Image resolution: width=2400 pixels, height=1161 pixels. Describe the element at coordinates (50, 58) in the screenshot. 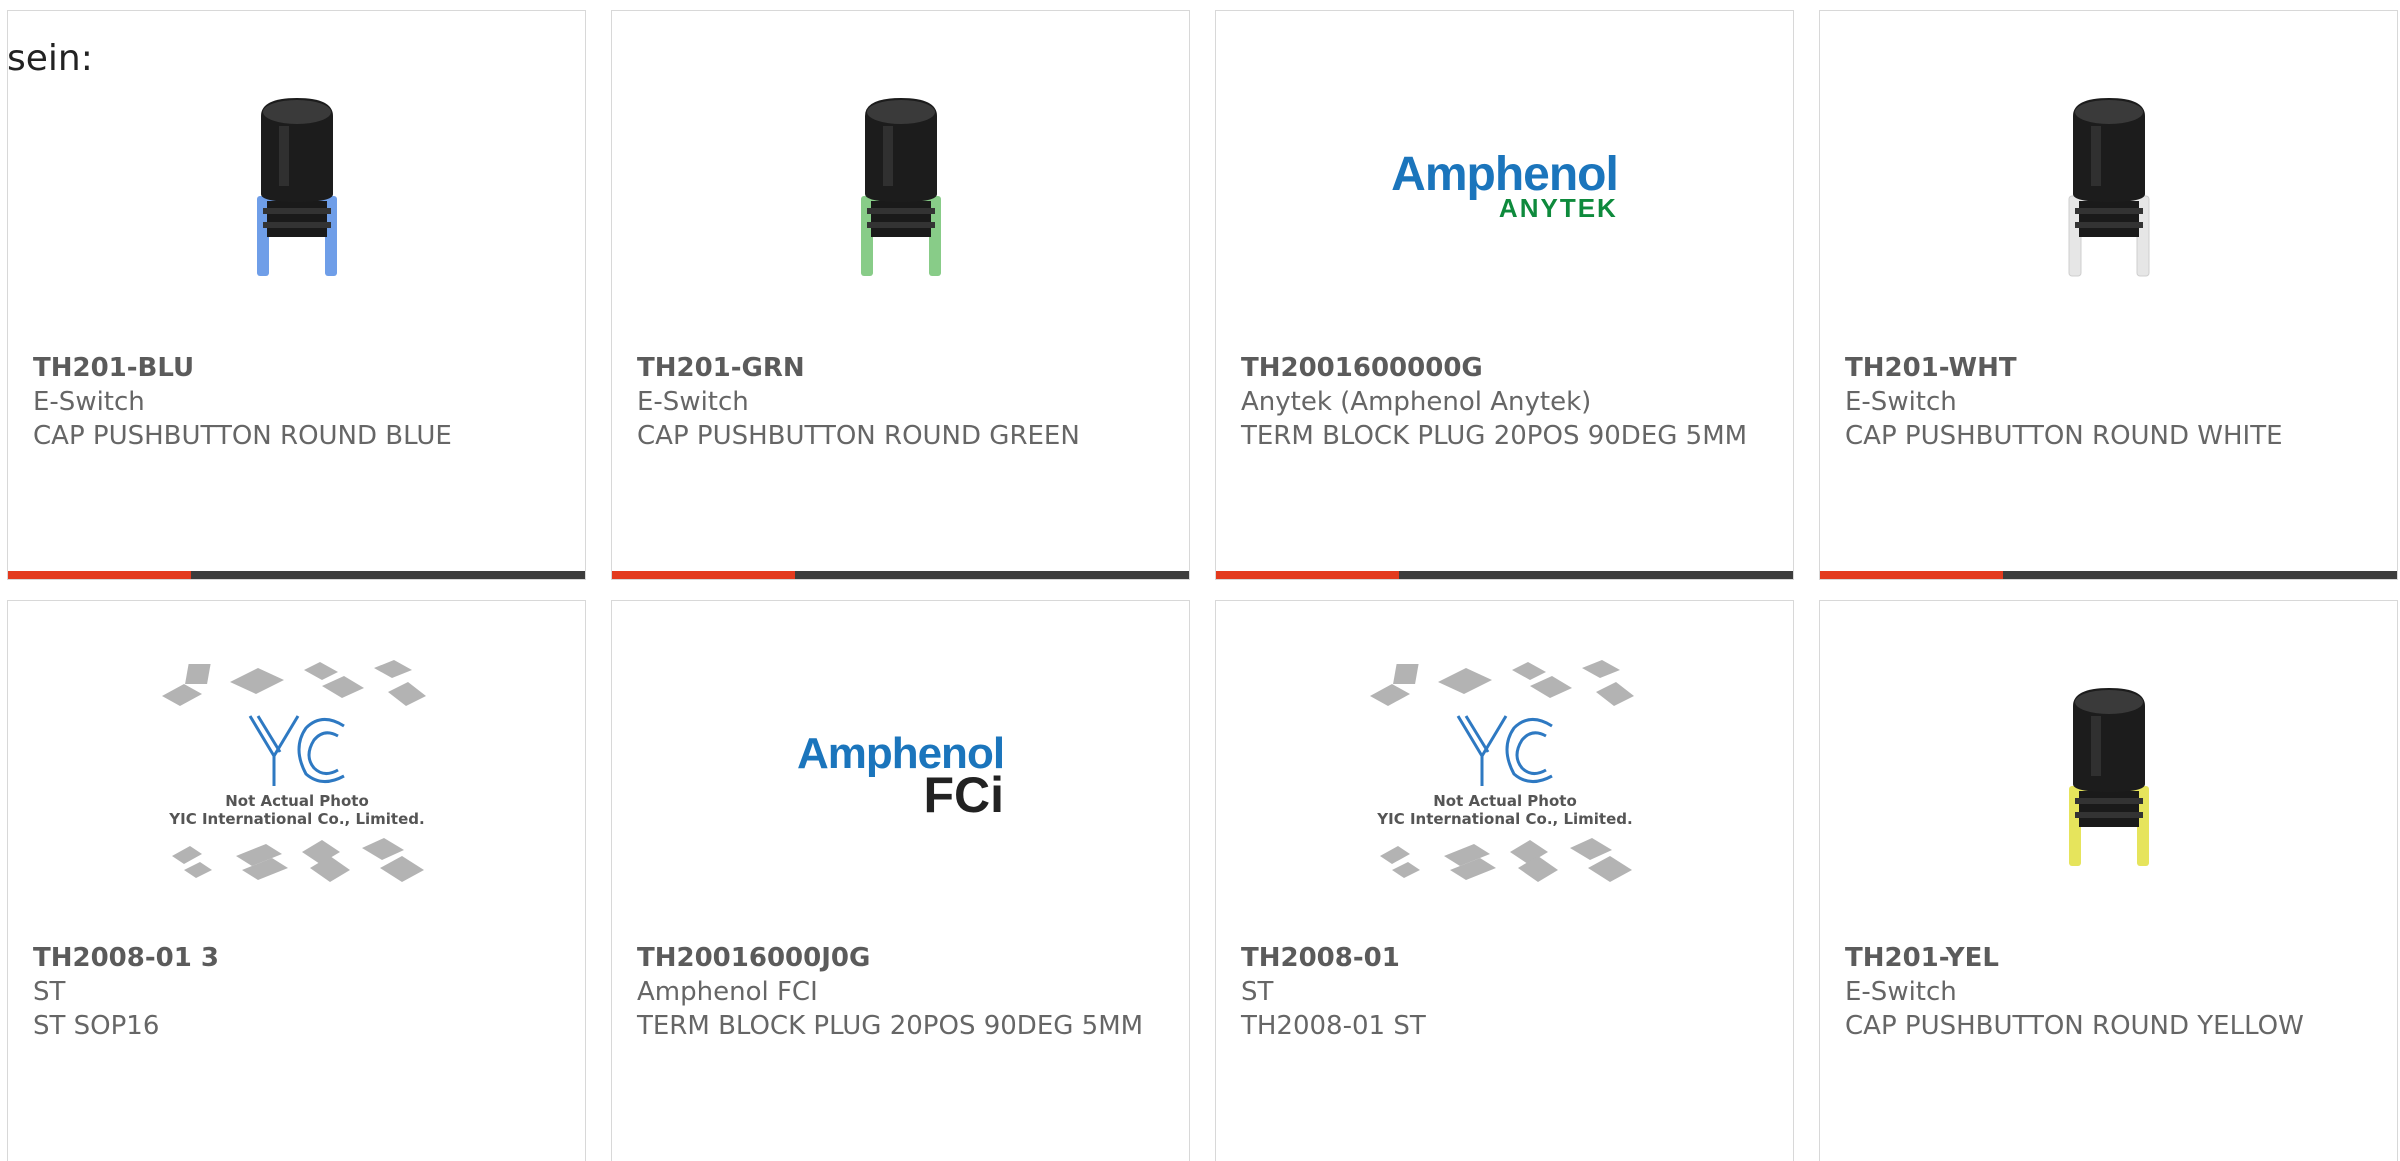

I see `intro-text: sein:` at that location.